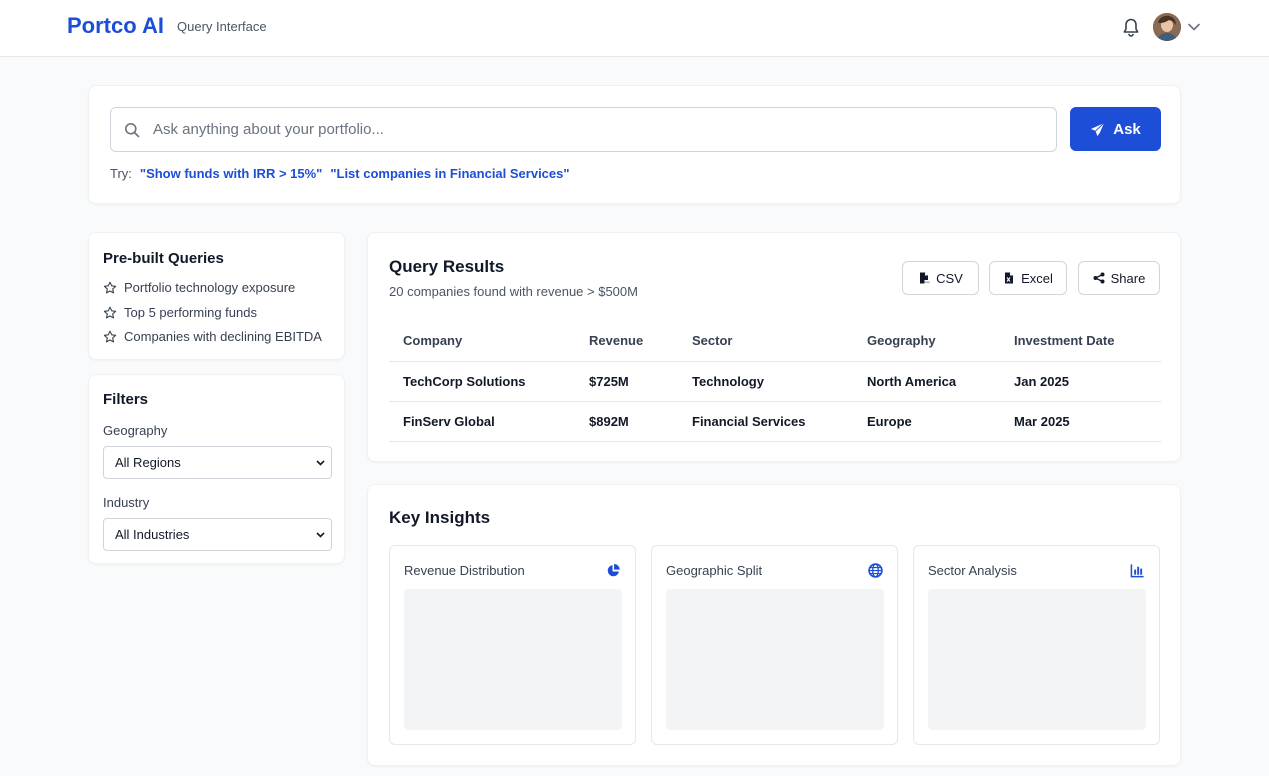 This screenshot has width=1269, height=776. Describe the element at coordinates (926, 421) in the screenshot. I see `cell-geography: Europe` at that location.